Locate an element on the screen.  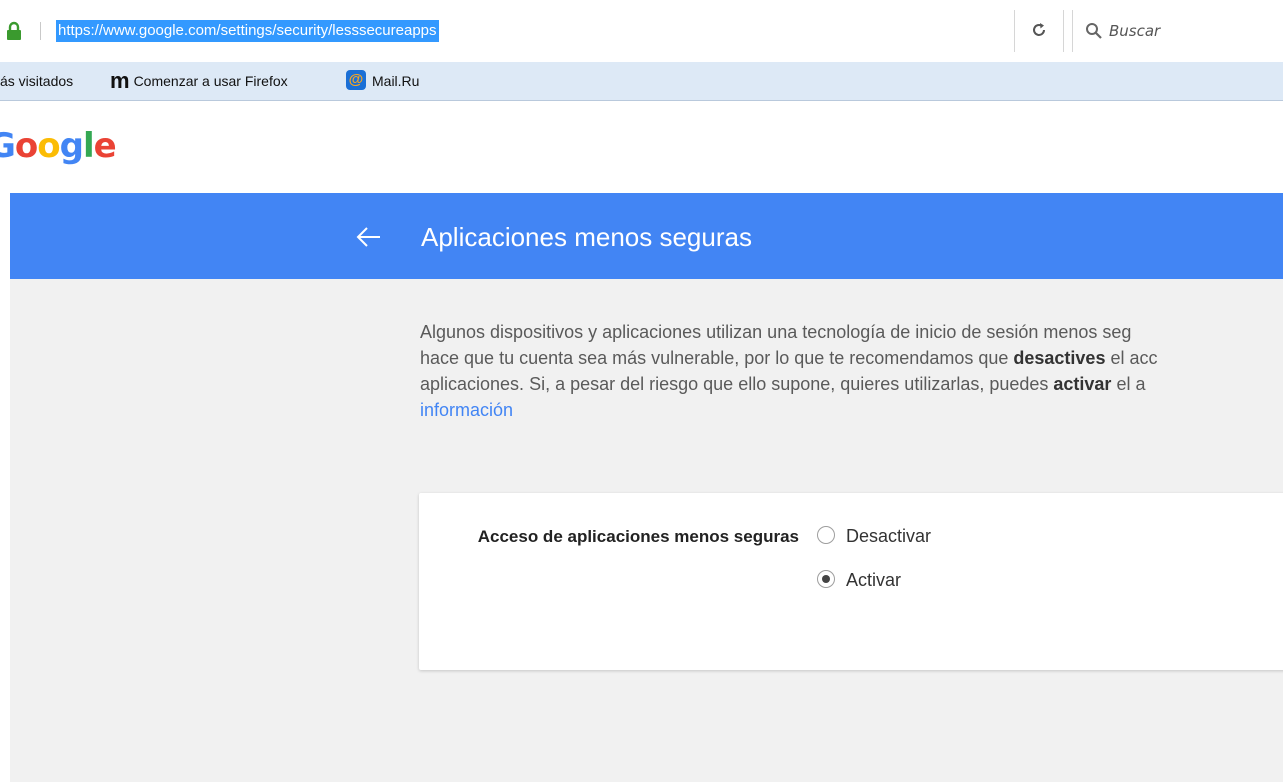
bookmark-mail-ru: Mail.Ru is located at coordinates (382, 81).